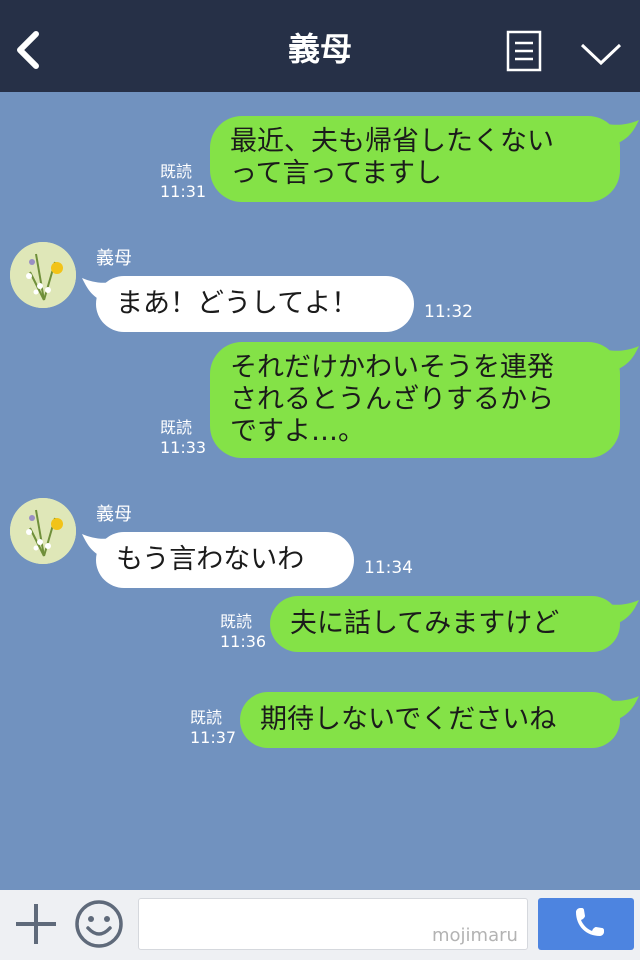 The width and height of the screenshot is (640, 960). I want to click on notes-icon, so click(524, 51).